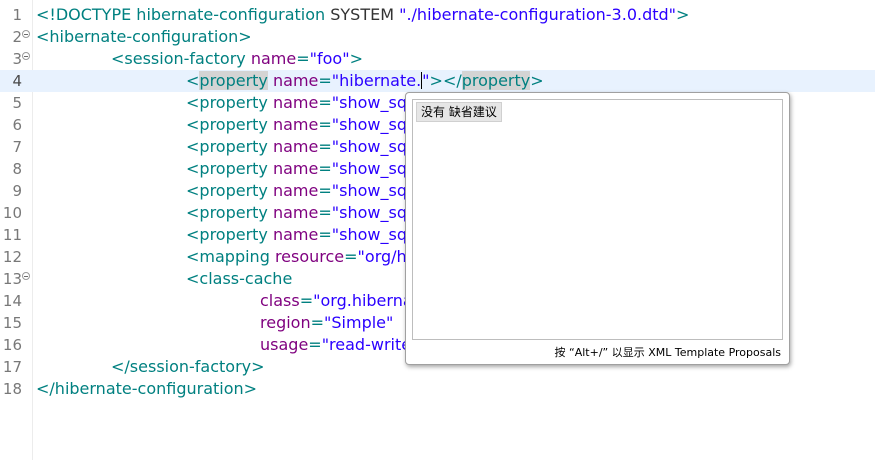  I want to click on tag-token: <session-factory, so click(181, 58).